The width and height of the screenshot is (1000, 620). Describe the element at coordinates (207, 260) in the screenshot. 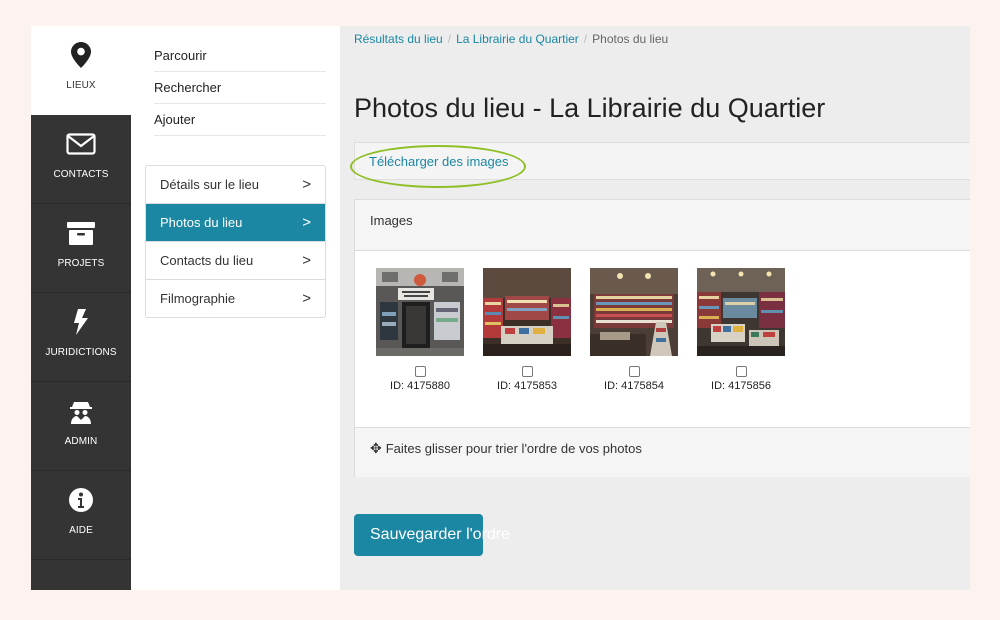

I see `menu-item-label: Contacts du lieu` at that location.